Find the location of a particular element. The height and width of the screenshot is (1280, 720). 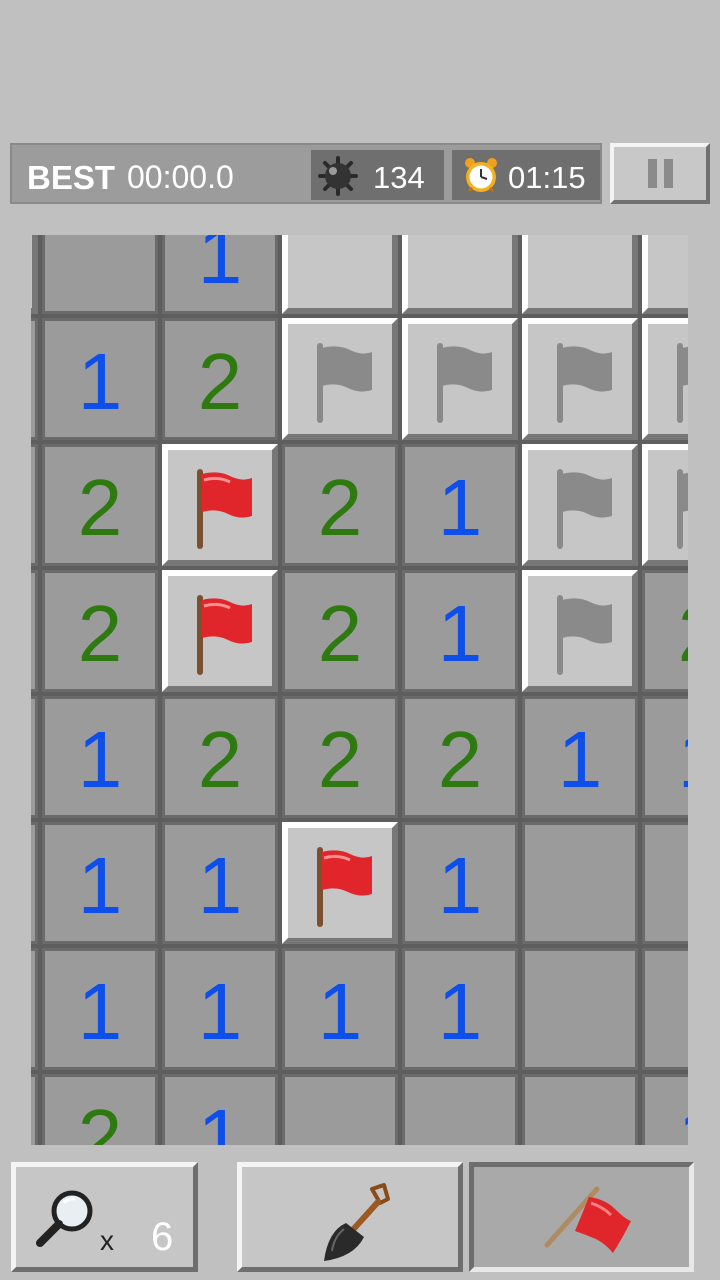

magnifier-hint-button: x 6 is located at coordinates (104, 1217).